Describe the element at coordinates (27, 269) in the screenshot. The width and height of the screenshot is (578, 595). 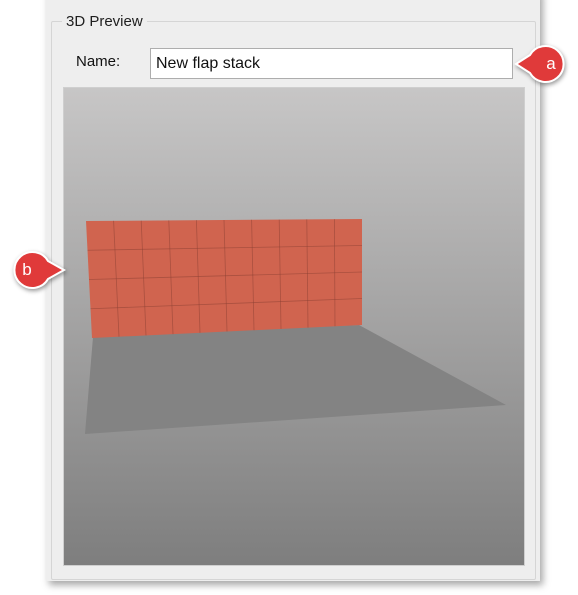
I see `callout-b-label: b` at that location.